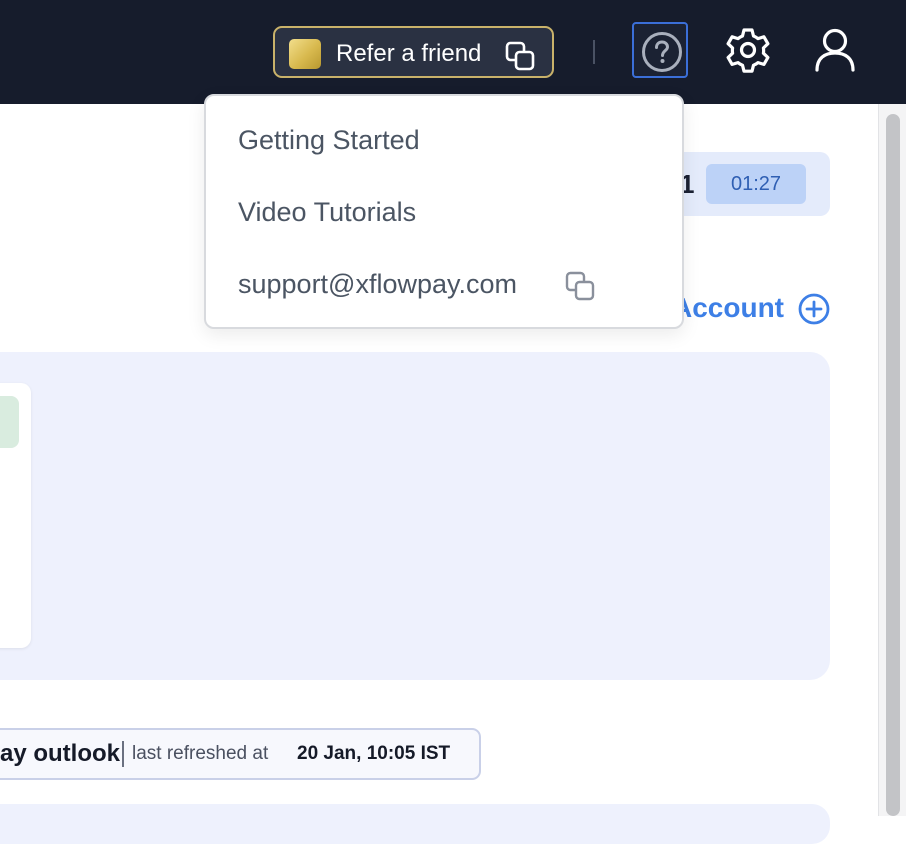 The height and width of the screenshot is (844, 906). I want to click on menu-item-support-email: support@xflowpay.com, so click(377, 284).